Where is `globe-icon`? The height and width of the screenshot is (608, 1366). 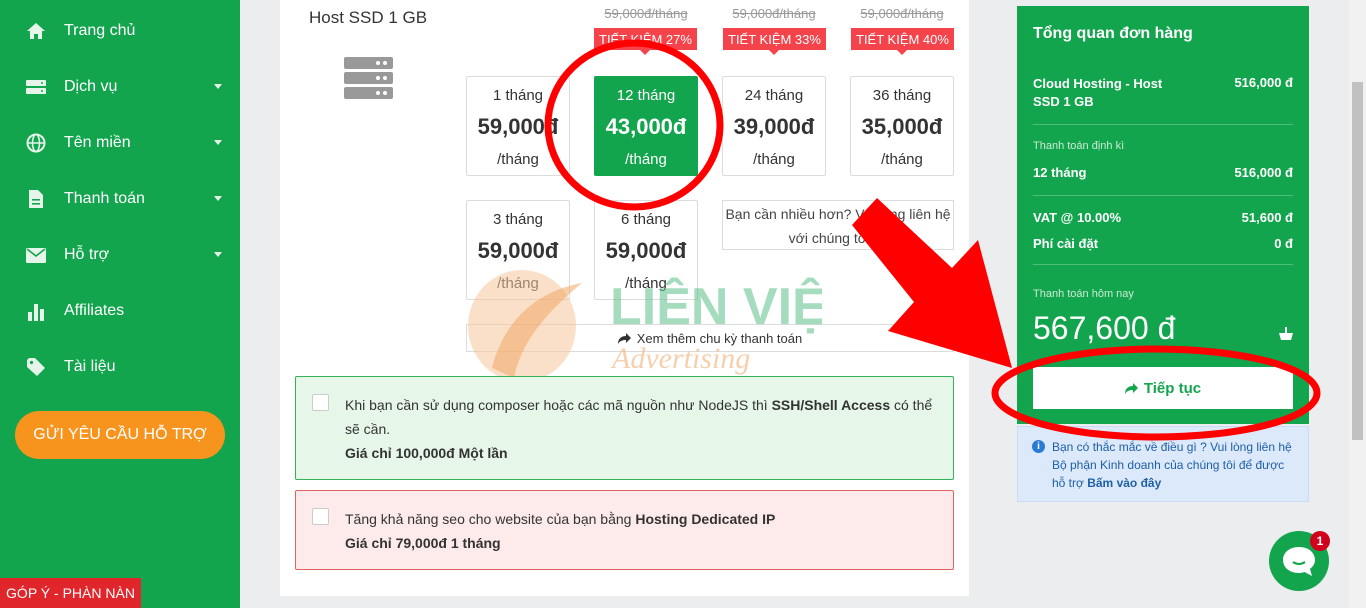
globe-icon is located at coordinates (36, 143).